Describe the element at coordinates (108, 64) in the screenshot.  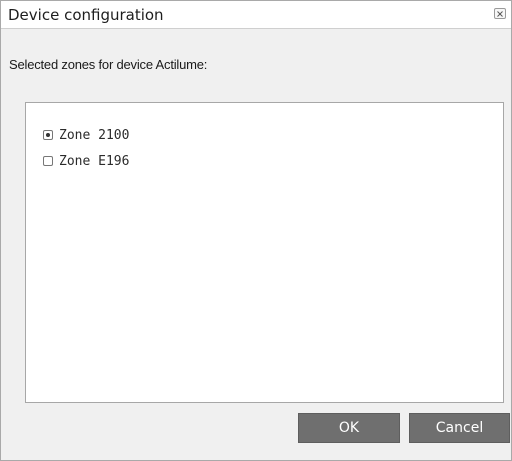
I see `selected-zones-label: Selected zones for device Actilume:` at that location.